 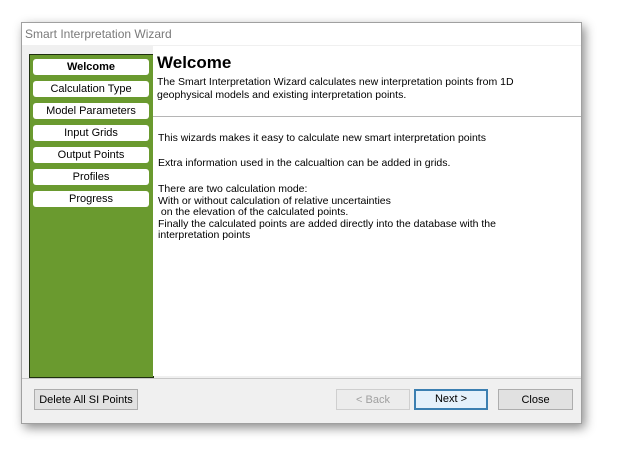 What do you see at coordinates (451, 399) in the screenshot?
I see `next-button: Next >` at bounding box center [451, 399].